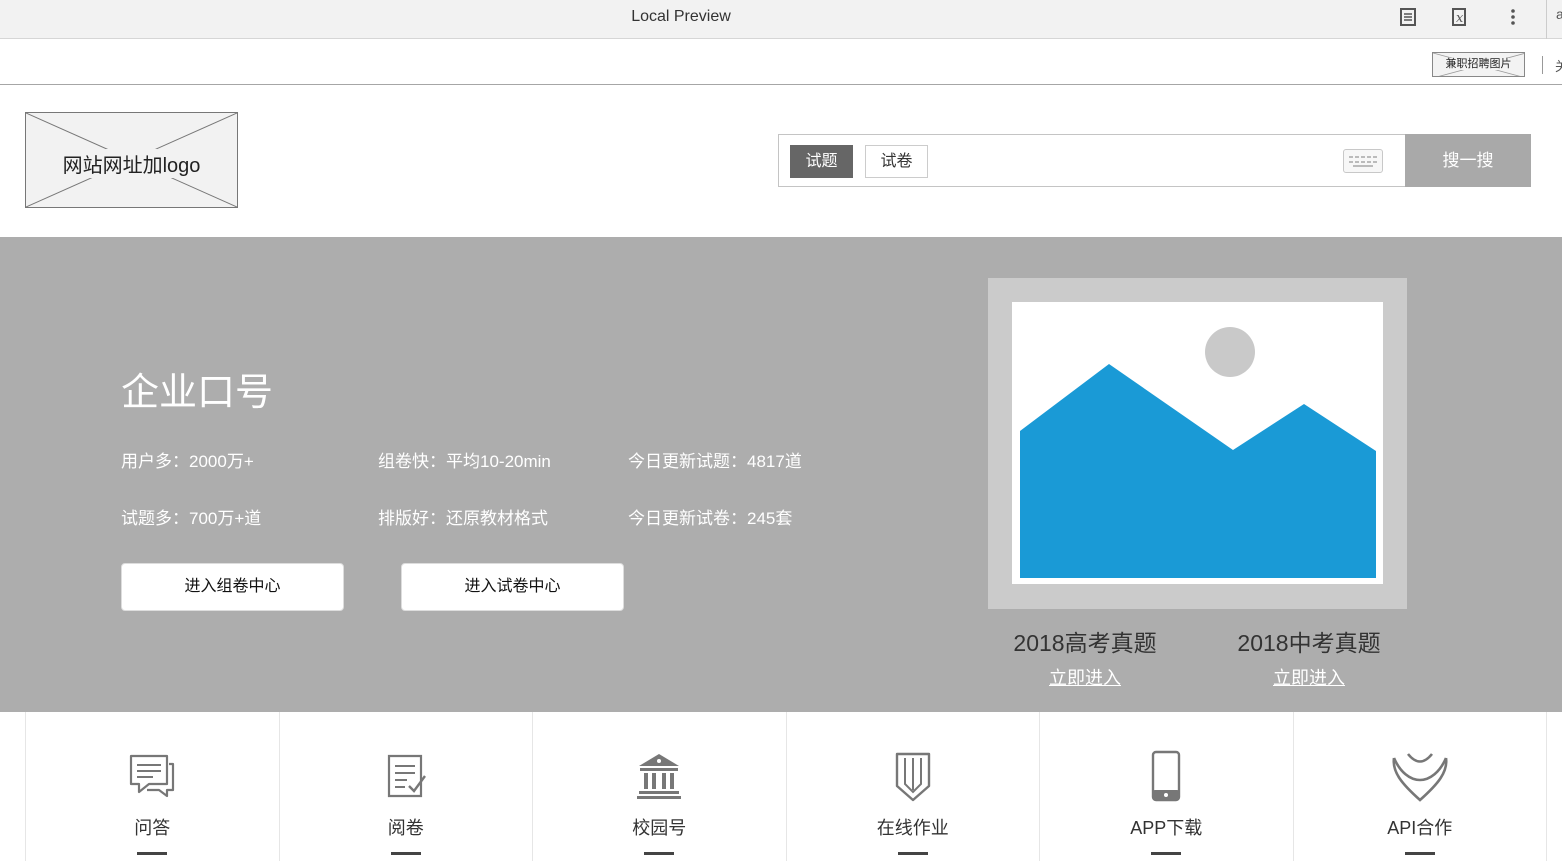 The height and width of the screenshot is (861, 1562). I want to click on exam-title-gaokao: 2018高考真题, so click(1085, 643).